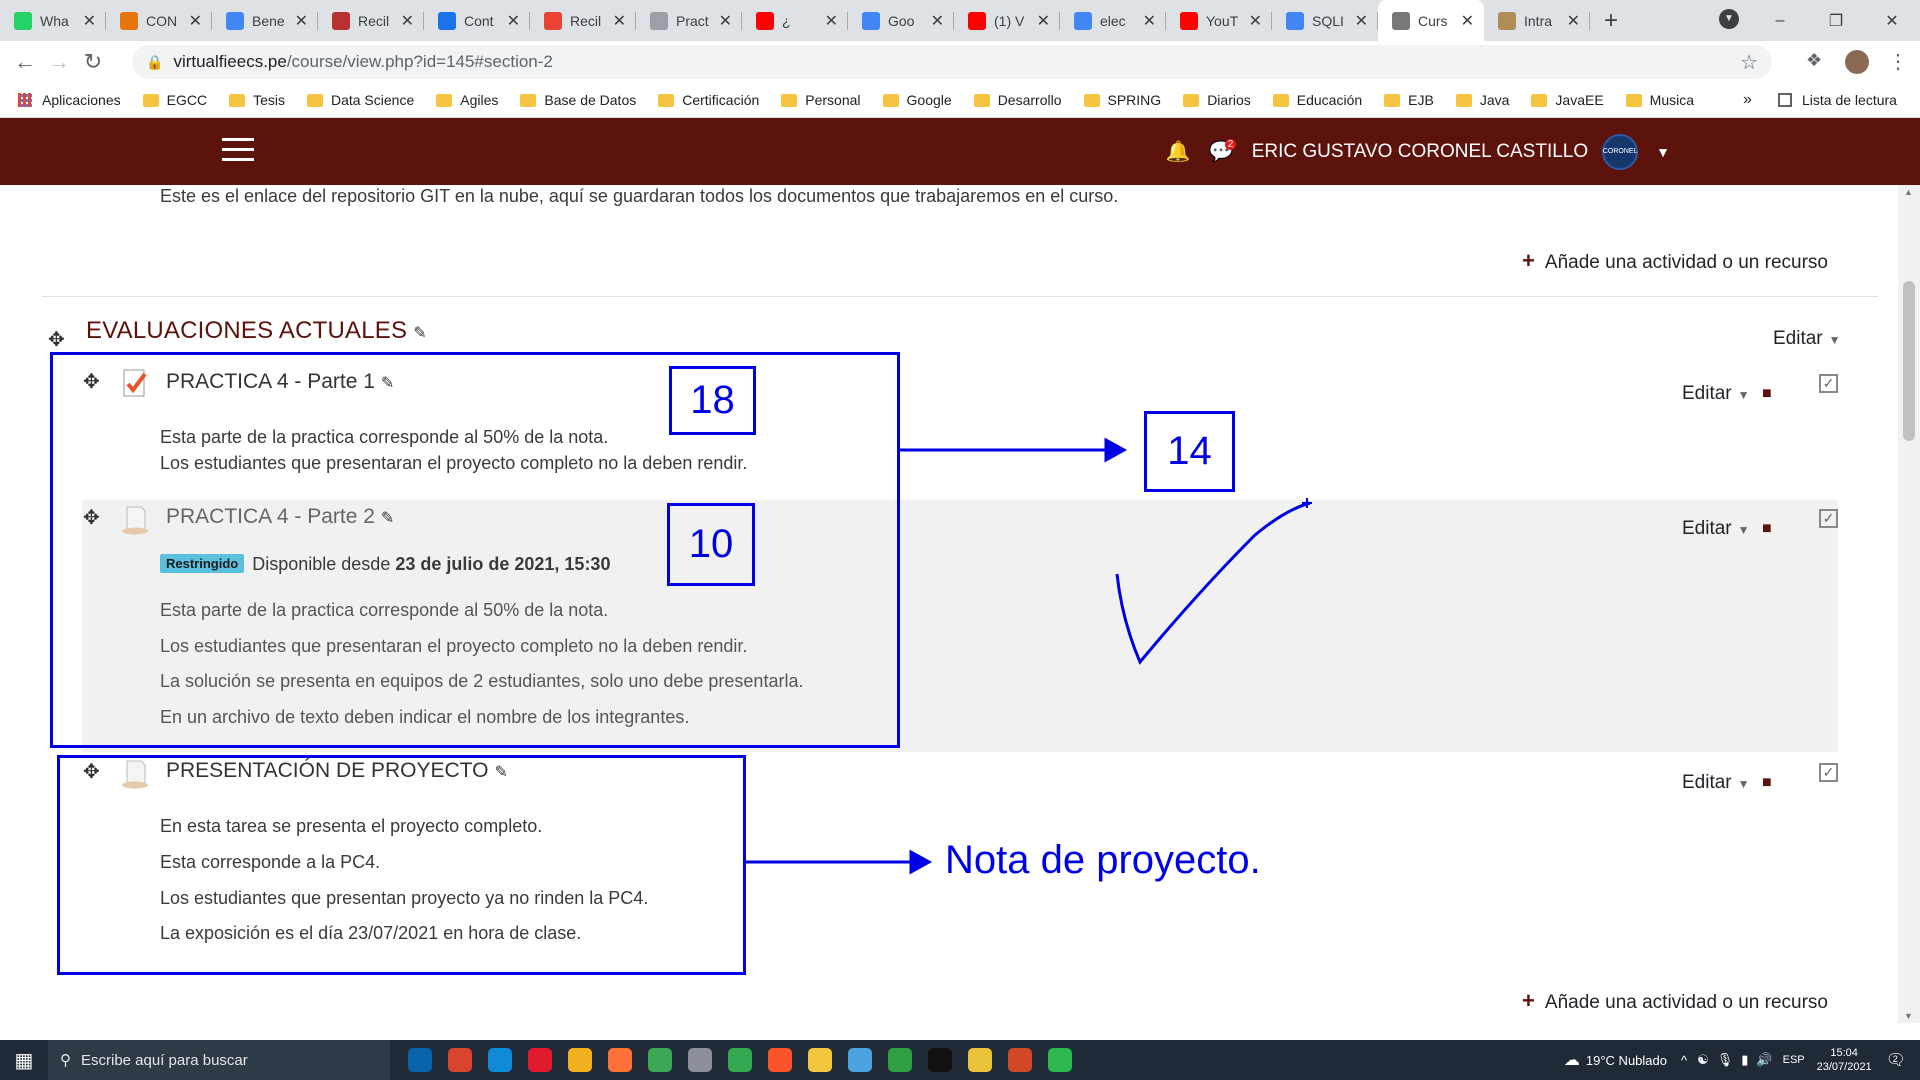 The height and width of the screenshot is (1080, 1920). What do you see at coordinates (238, 151) in the screenshot?
I see `hamburger-menu-icon` at bounding box center [238, 151].